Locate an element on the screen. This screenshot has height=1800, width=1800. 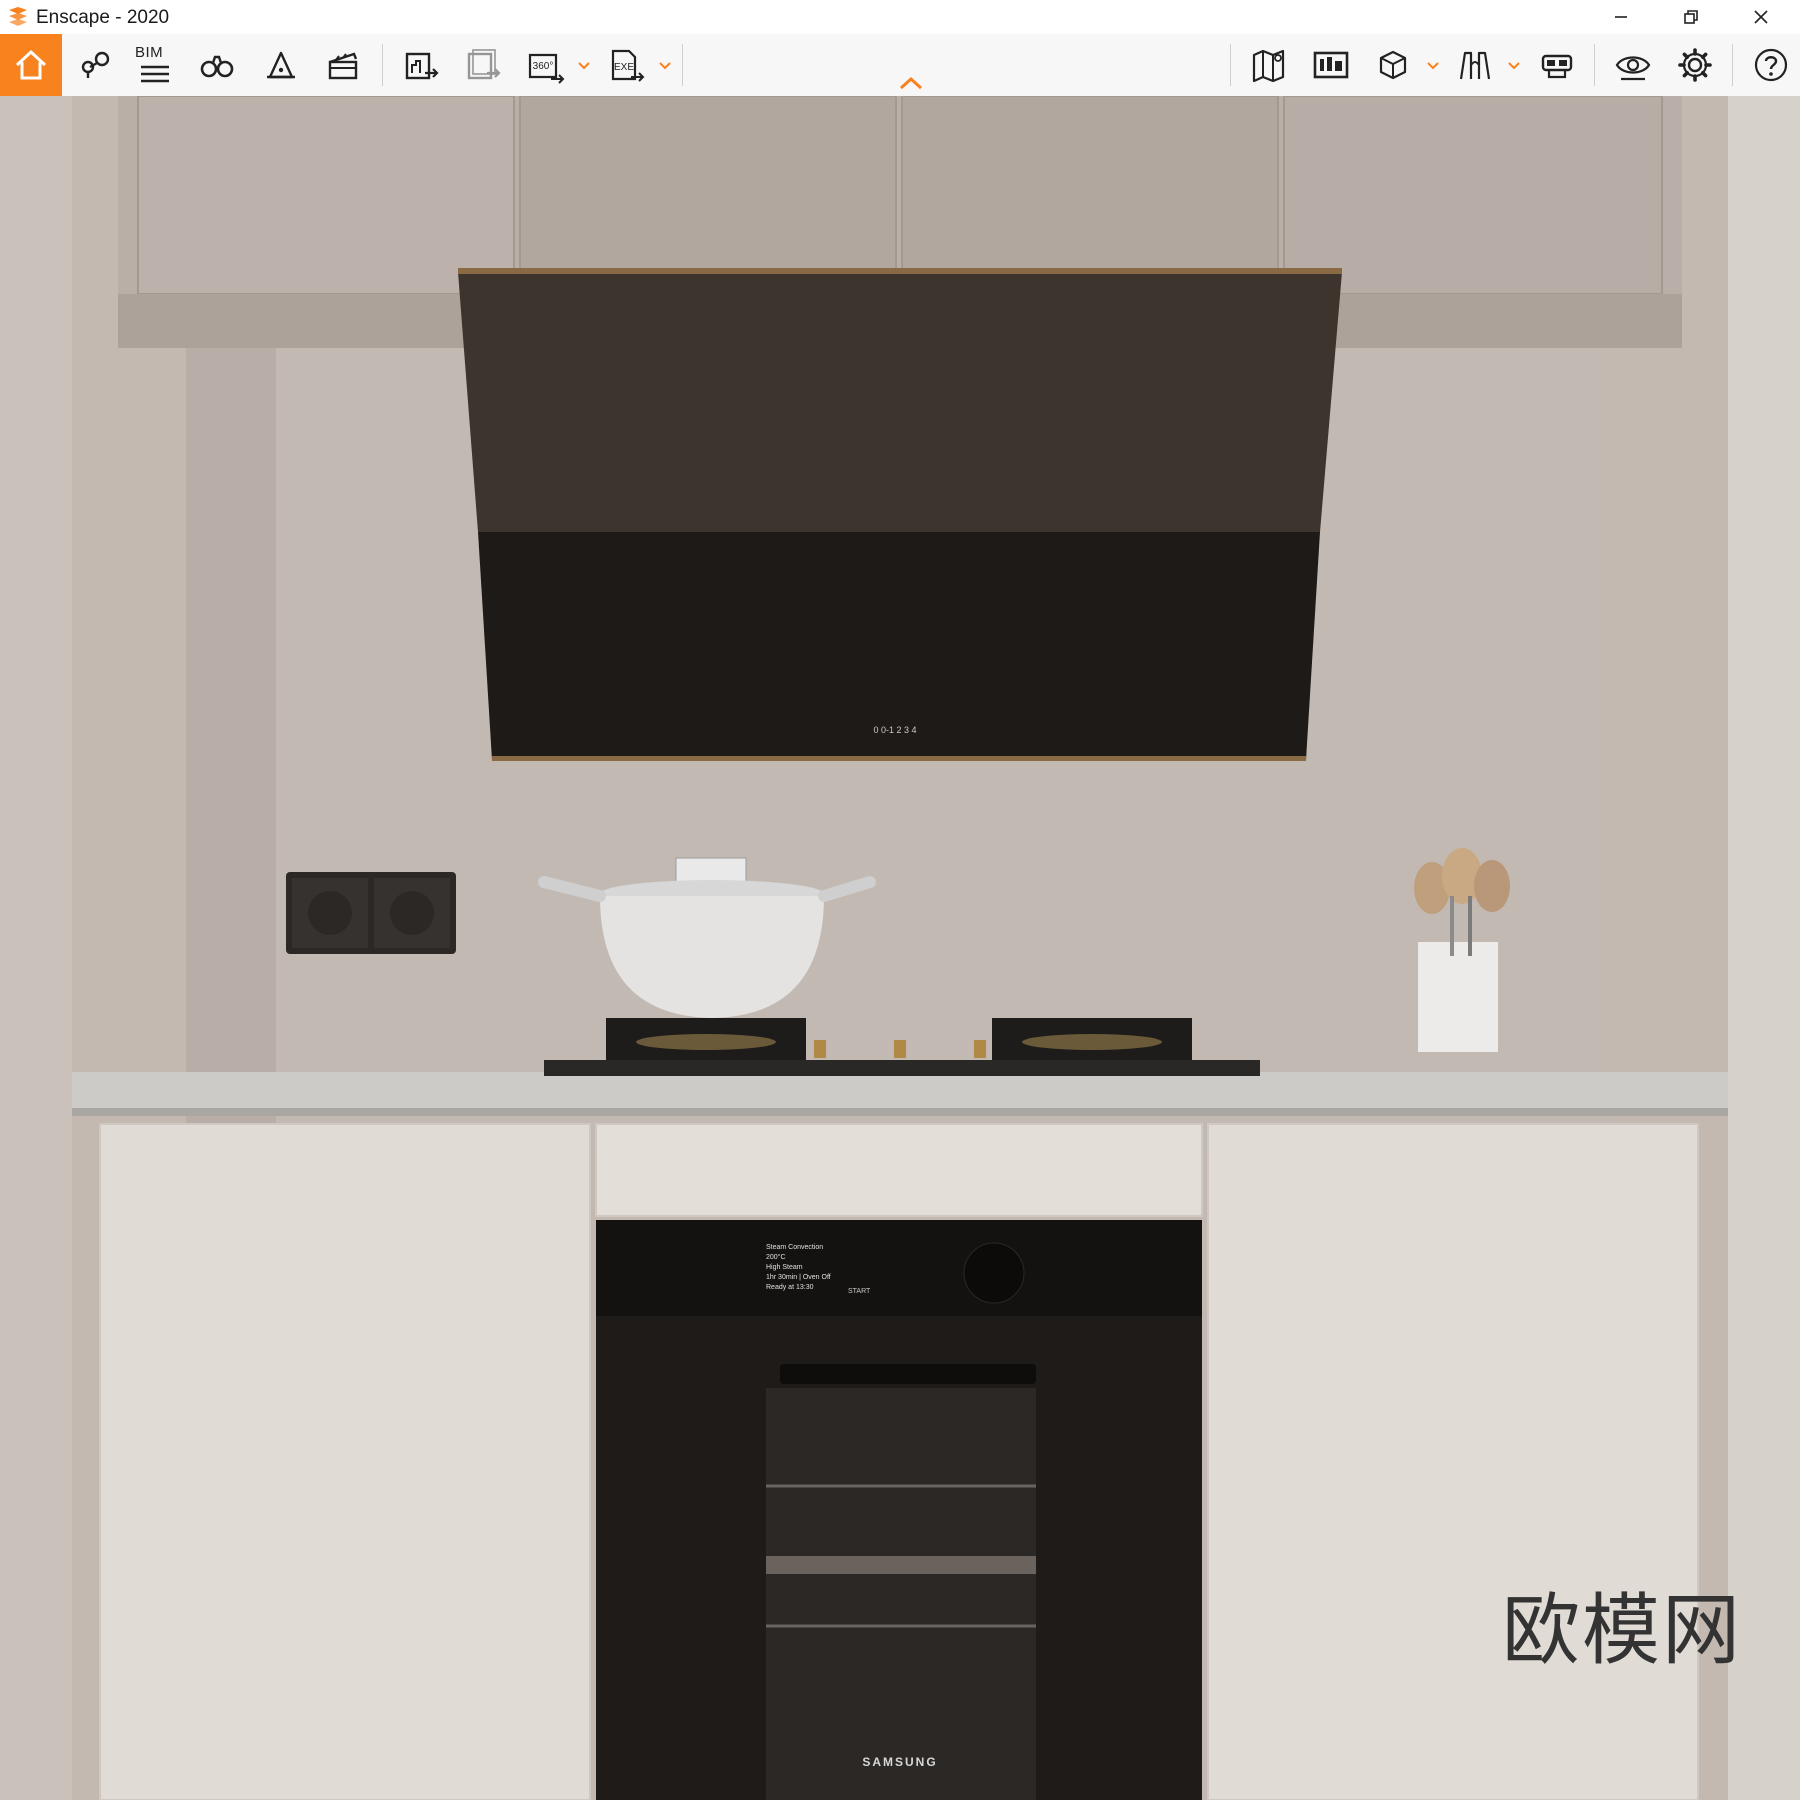
binoculars-button is located at coordinates (217, 65).